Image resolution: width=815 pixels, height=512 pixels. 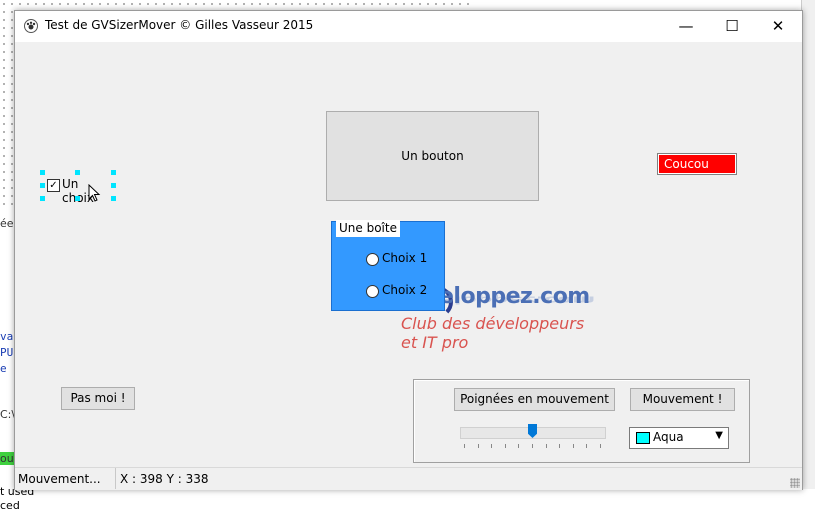 What do you see at coordinates (7, 352) in the screenshot?
I see `background-text: PUI` at bounding box center [7, 352].